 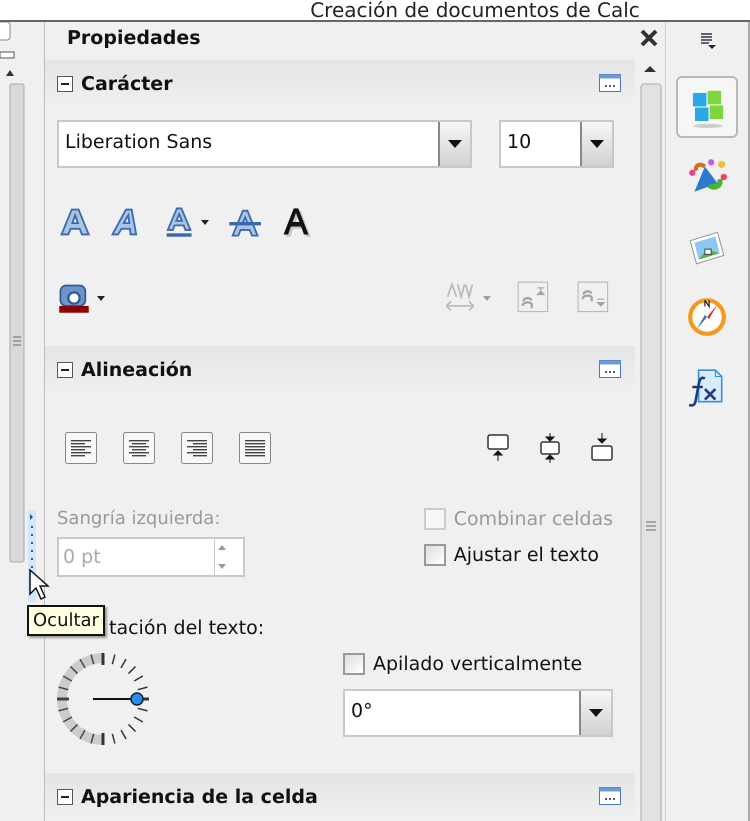 What do you see at coordinates (478, 713) in the screenshot?
I see `angle-field: 0°` at bounding box center [478, 713].